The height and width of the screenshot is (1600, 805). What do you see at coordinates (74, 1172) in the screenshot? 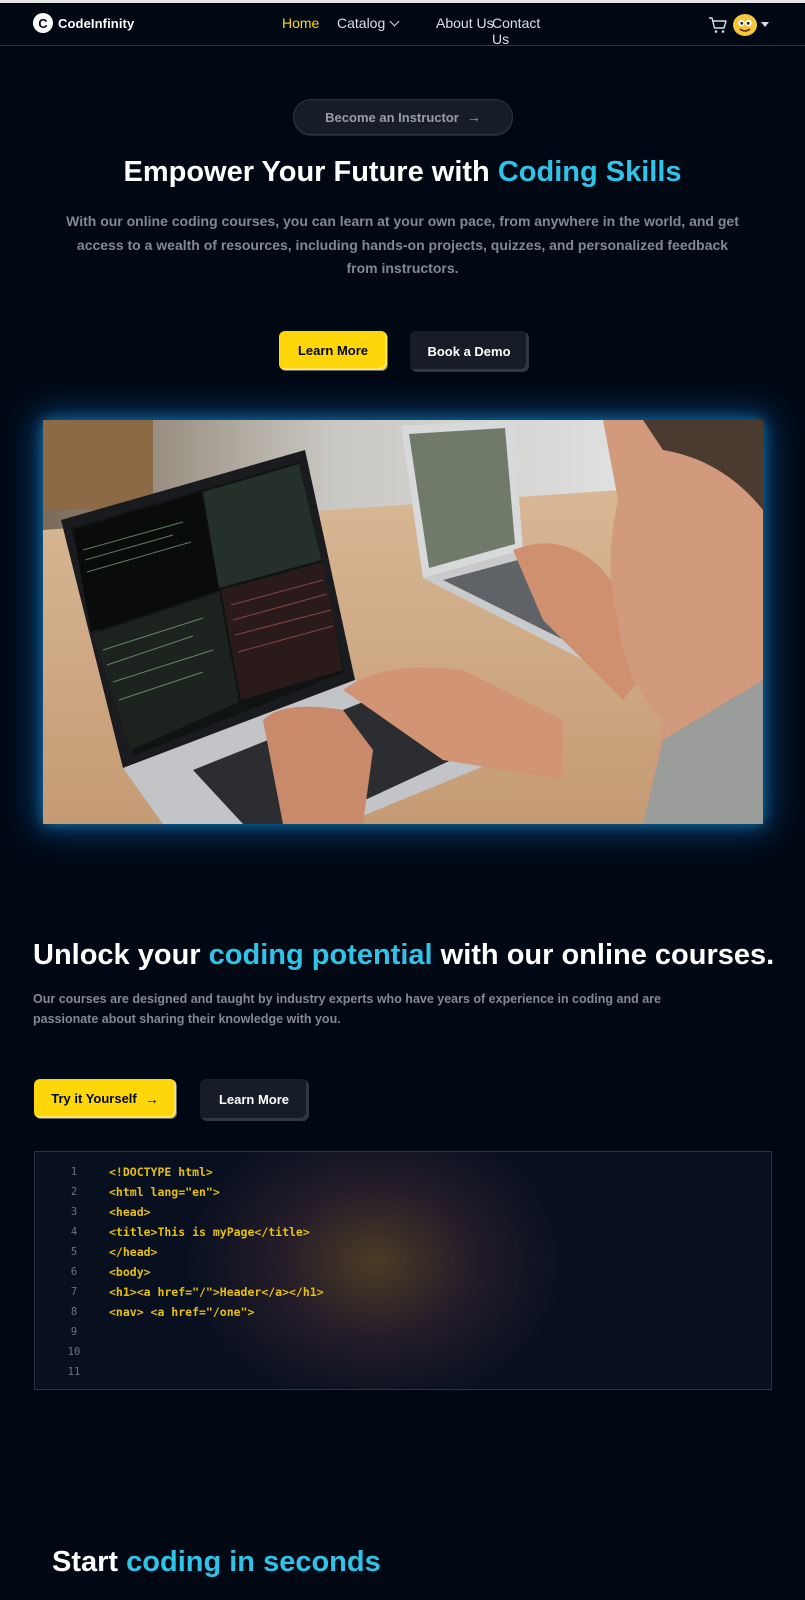
I see `line-number: 1` at bounding box center [74, 1172].